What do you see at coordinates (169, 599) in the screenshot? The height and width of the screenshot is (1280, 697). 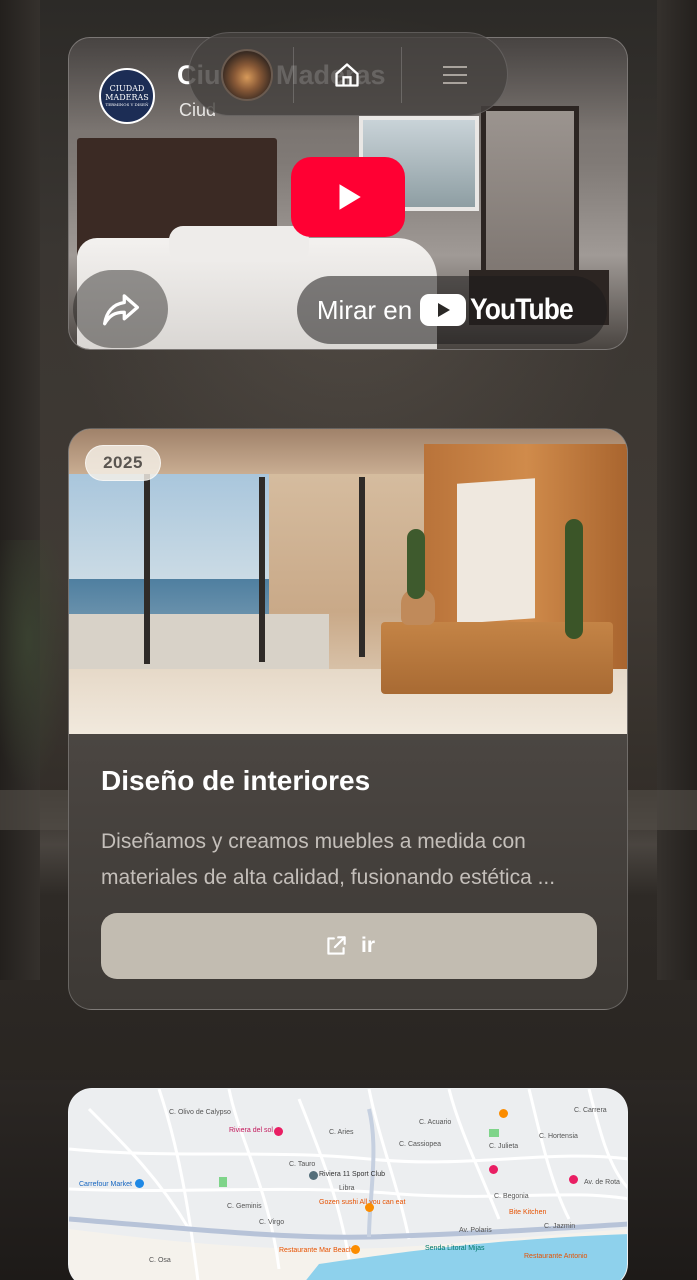 I see `image-sea` at bounding box center [169, 599].